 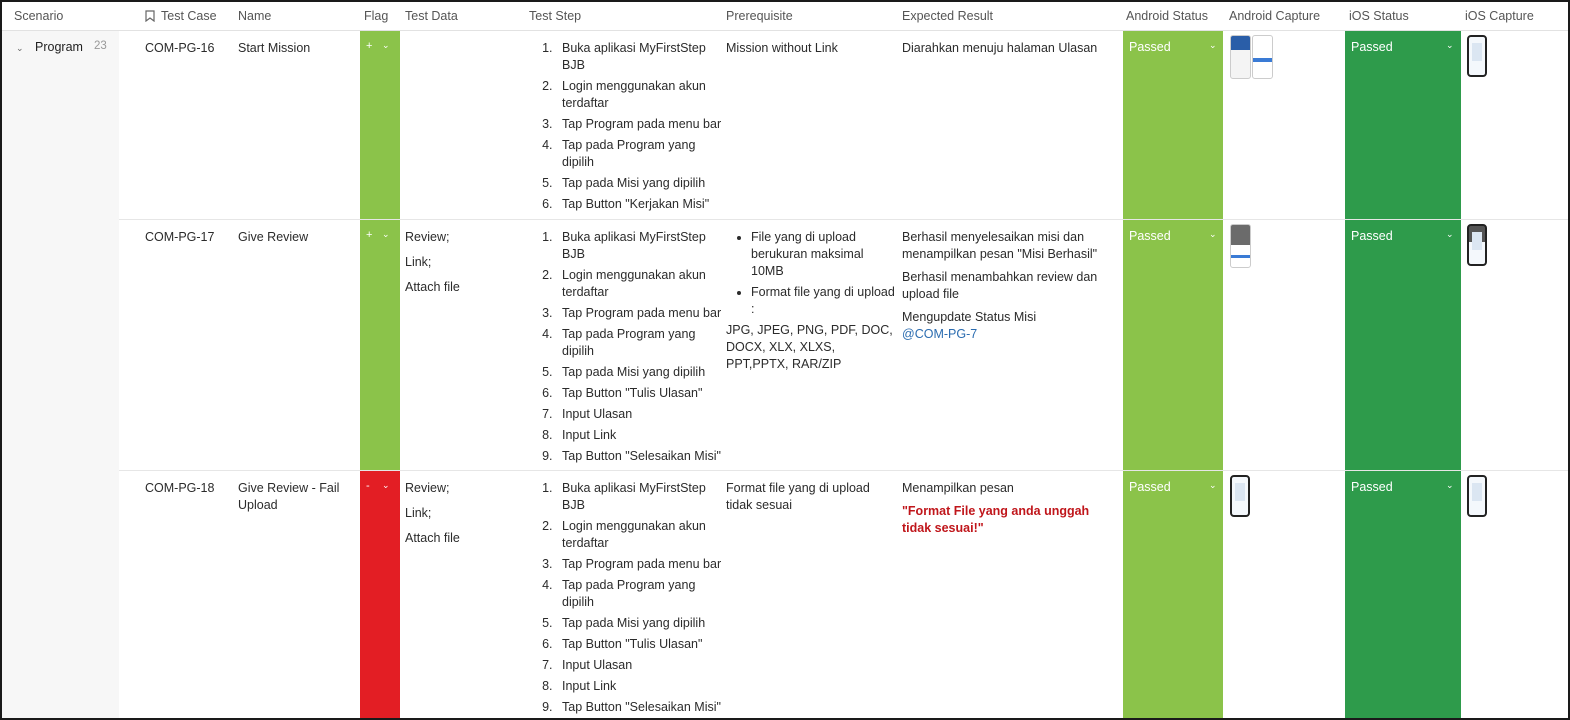 What do you see at coordinates (38, 16) in the screenshot?
I see `col-scenario: Scenario` at bounding box center [38, 16].